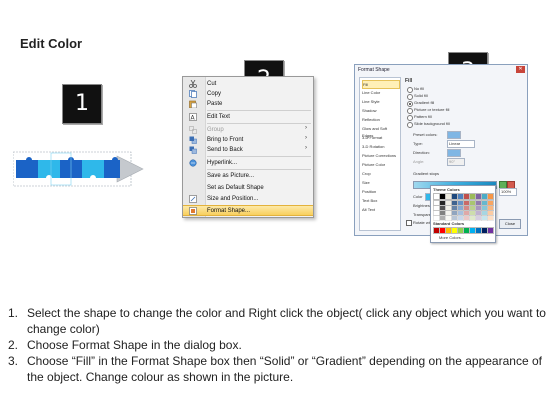 The image size is (560, 420). I want to click on menu-item-paste: Paste, so click(248, 104).